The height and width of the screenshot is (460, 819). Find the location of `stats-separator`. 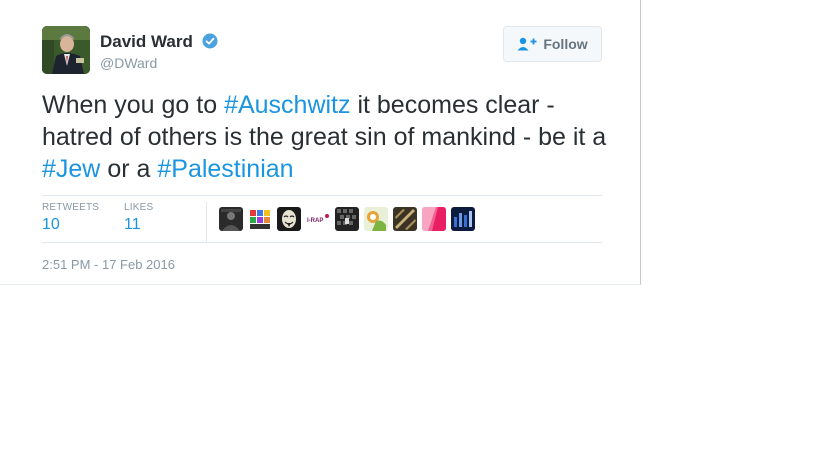

stats-separator is located at coordinates (206, 222).